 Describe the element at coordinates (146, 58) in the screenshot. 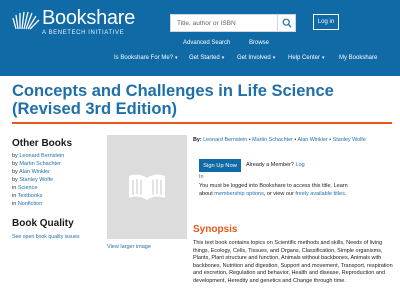

I see `nav-is-bookshare-for-me: Is Bookshare For Me? ▾` at that location.